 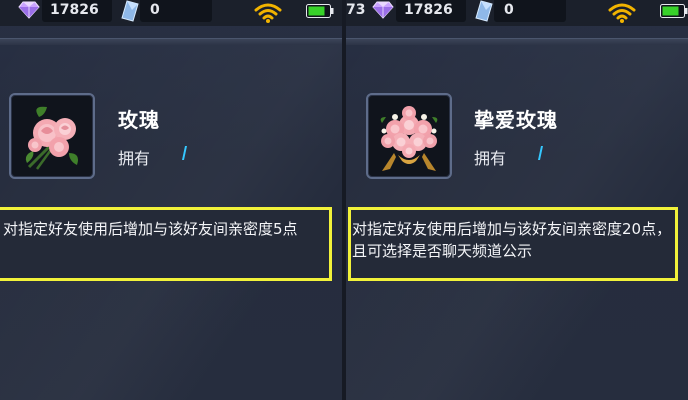 I want to click on rose-bouquet-icon, so click(x=51, y=138).